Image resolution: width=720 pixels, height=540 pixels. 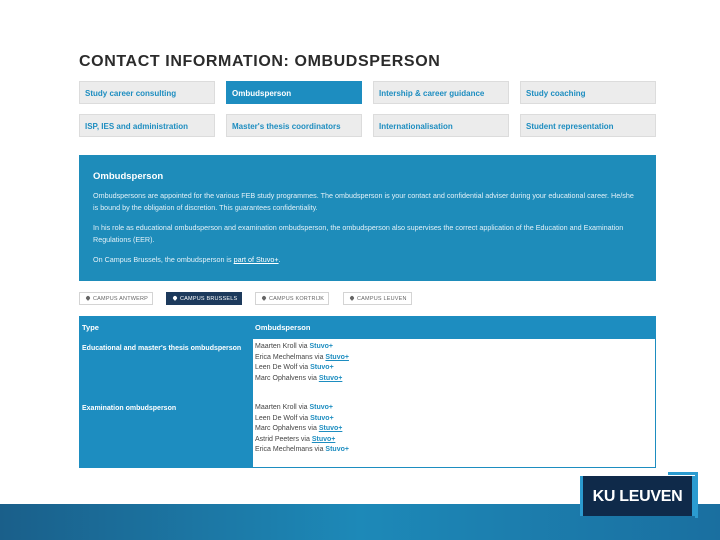 I want to click on tab-internationalisation: Internationalisation, so click(x=441, y=125).